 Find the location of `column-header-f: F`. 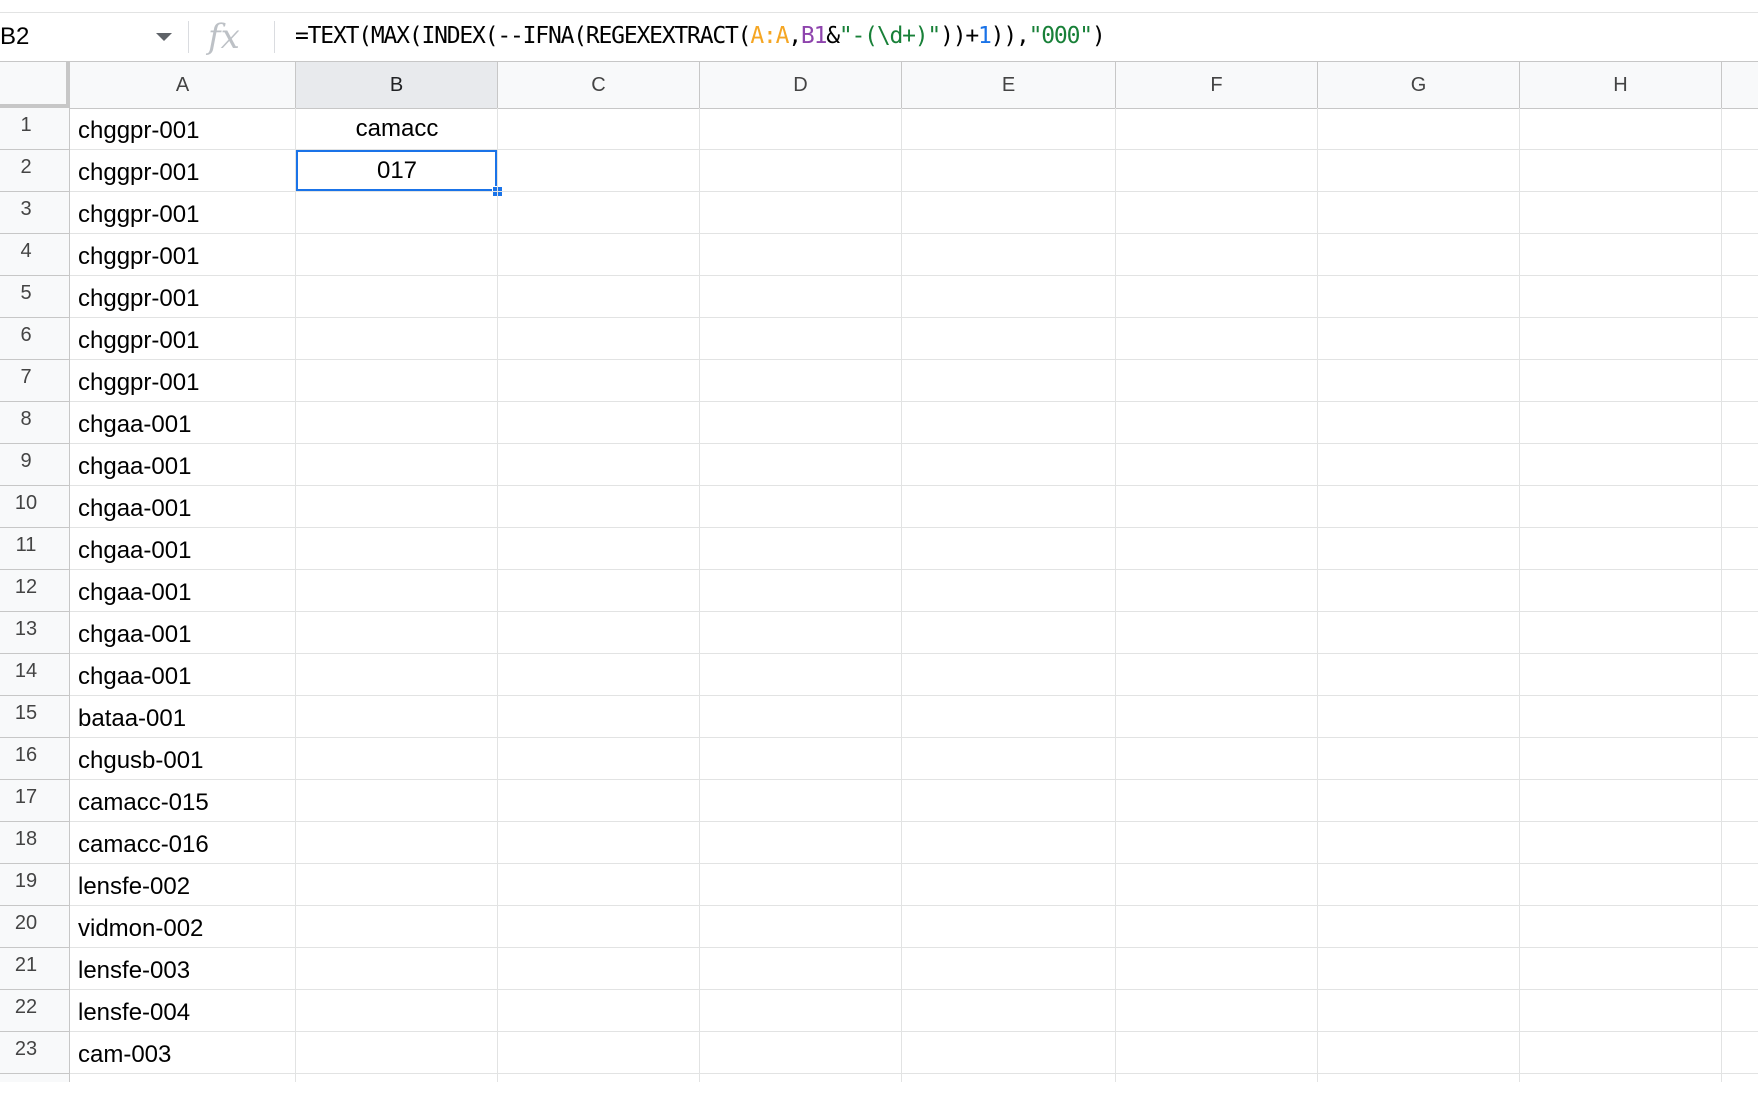

column-header-f: F is located at coordinates (1217, 85).